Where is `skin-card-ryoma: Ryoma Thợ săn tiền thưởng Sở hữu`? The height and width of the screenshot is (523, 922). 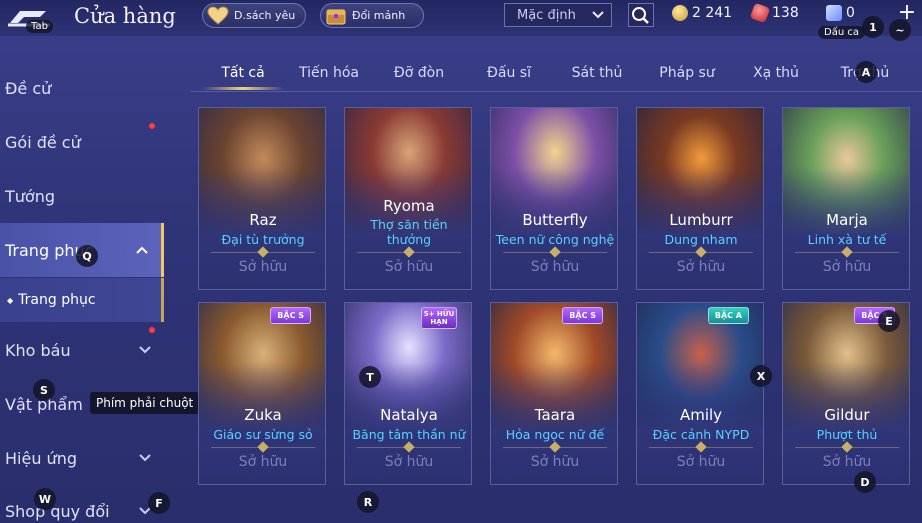 skin-card-ryoma: Ryoma Thợ săn tiền thưởng Sở hữu is located at coordinates (408, 198).